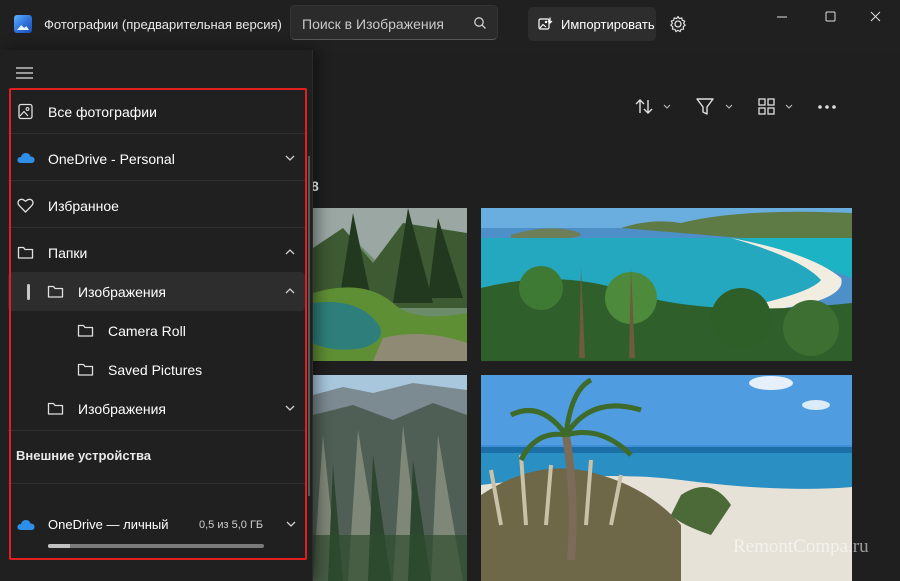 The height and width of the screenshot is (581, 900). I want to click on search-placeholder: Поиск в Изображения, so click(373, 24).